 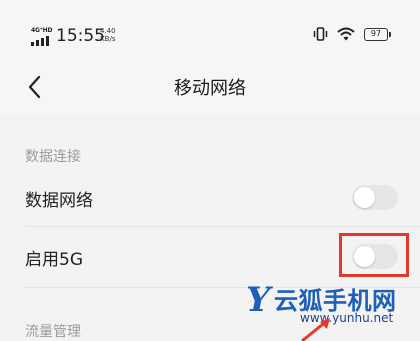 I want to click on page-header: 移动网络, so click(x=210, y=90).